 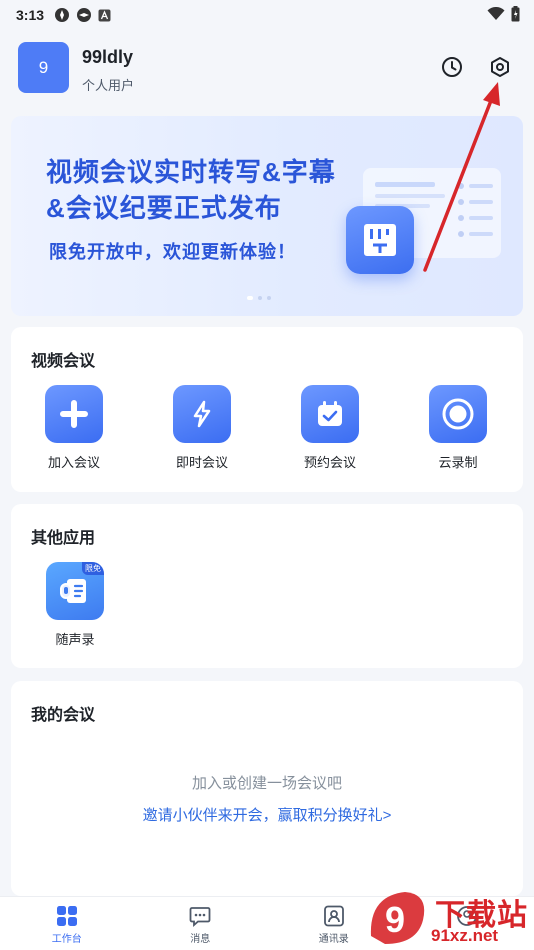 I want to click on watermark: 9 下载站 91xz.net, so click(x=449, y=918).